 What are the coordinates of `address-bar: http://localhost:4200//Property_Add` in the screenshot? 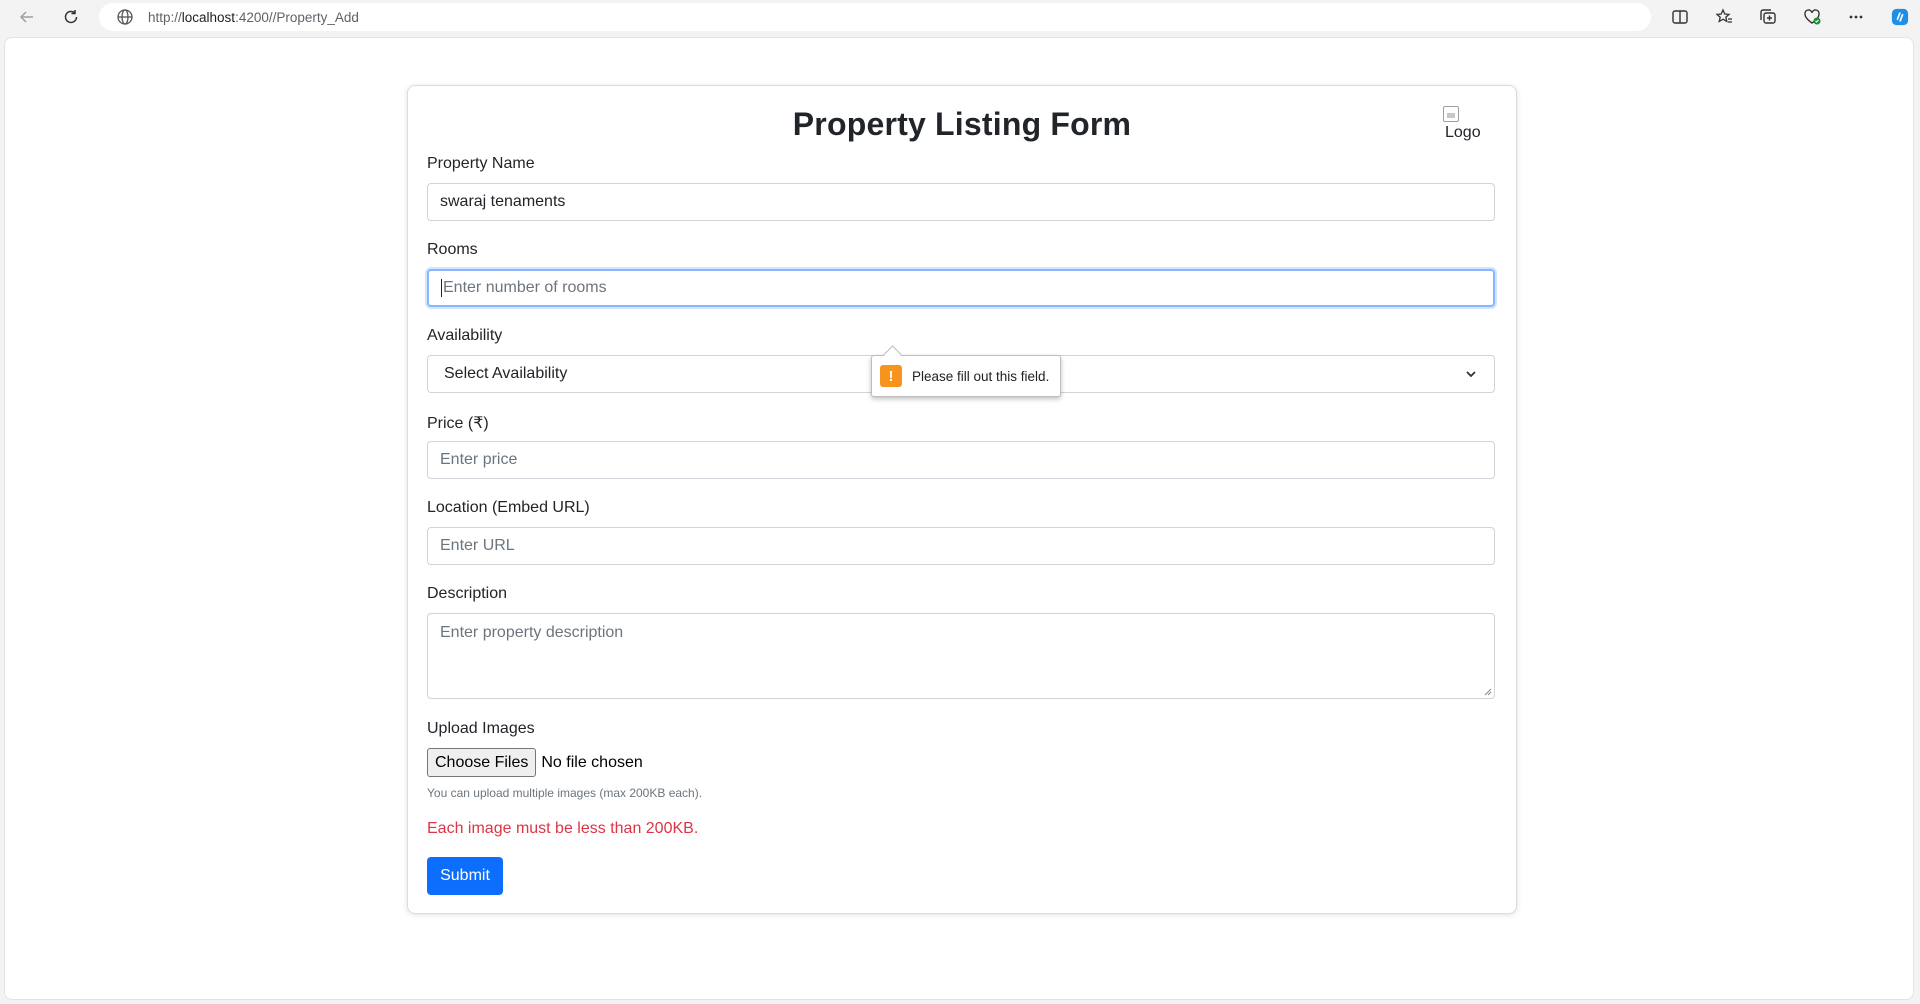 It's located at (875, 17).